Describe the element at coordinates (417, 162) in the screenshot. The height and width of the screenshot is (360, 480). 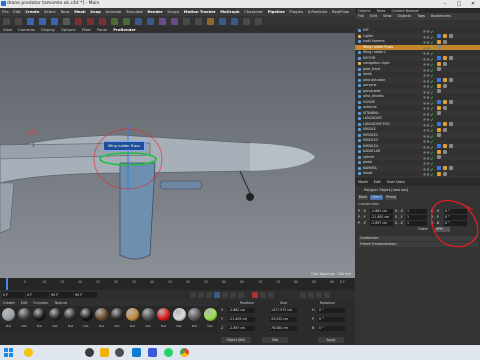
I see `object-row: pedal` at that location.